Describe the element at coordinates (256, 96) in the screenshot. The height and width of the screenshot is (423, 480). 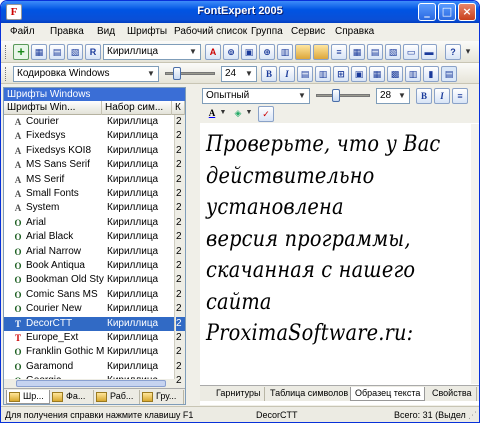
I see `sample-style-select: Опытный ▼` at that location.